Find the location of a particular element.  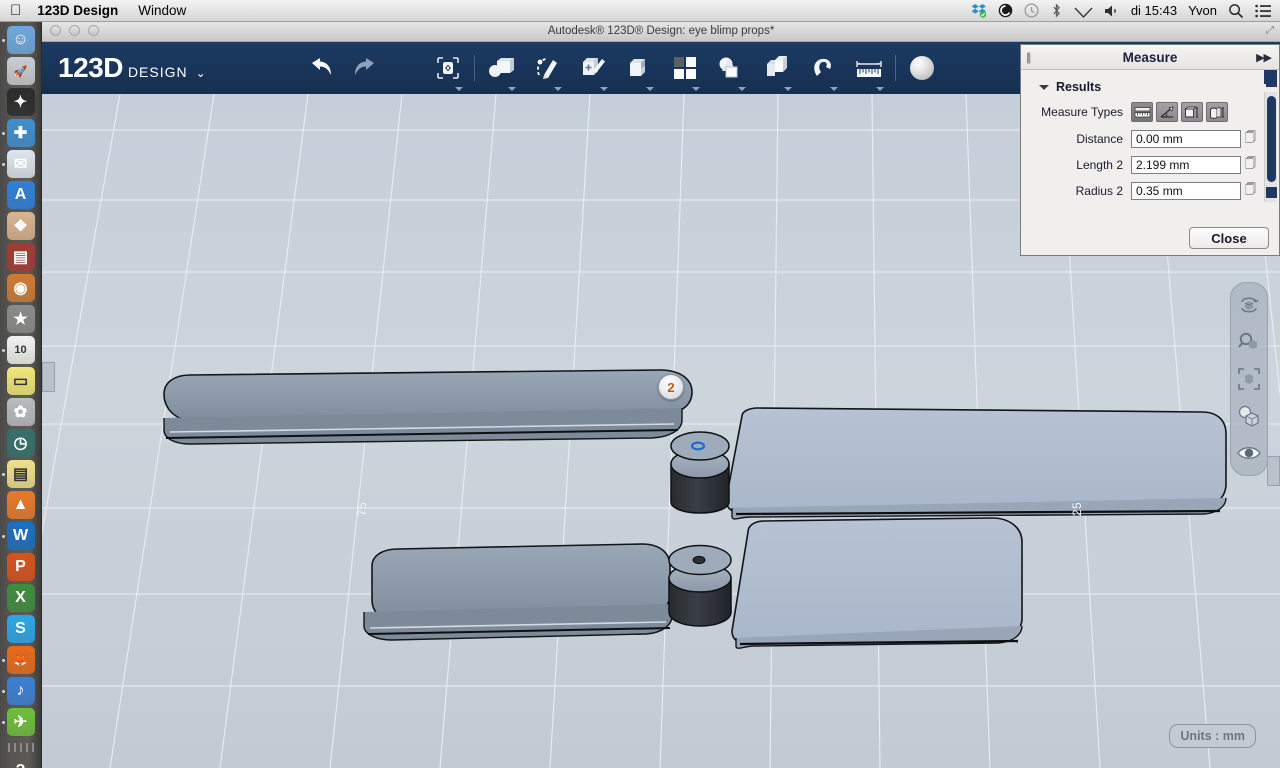

dock-item-itunes: ♪ is located at coordinates (20, 691).